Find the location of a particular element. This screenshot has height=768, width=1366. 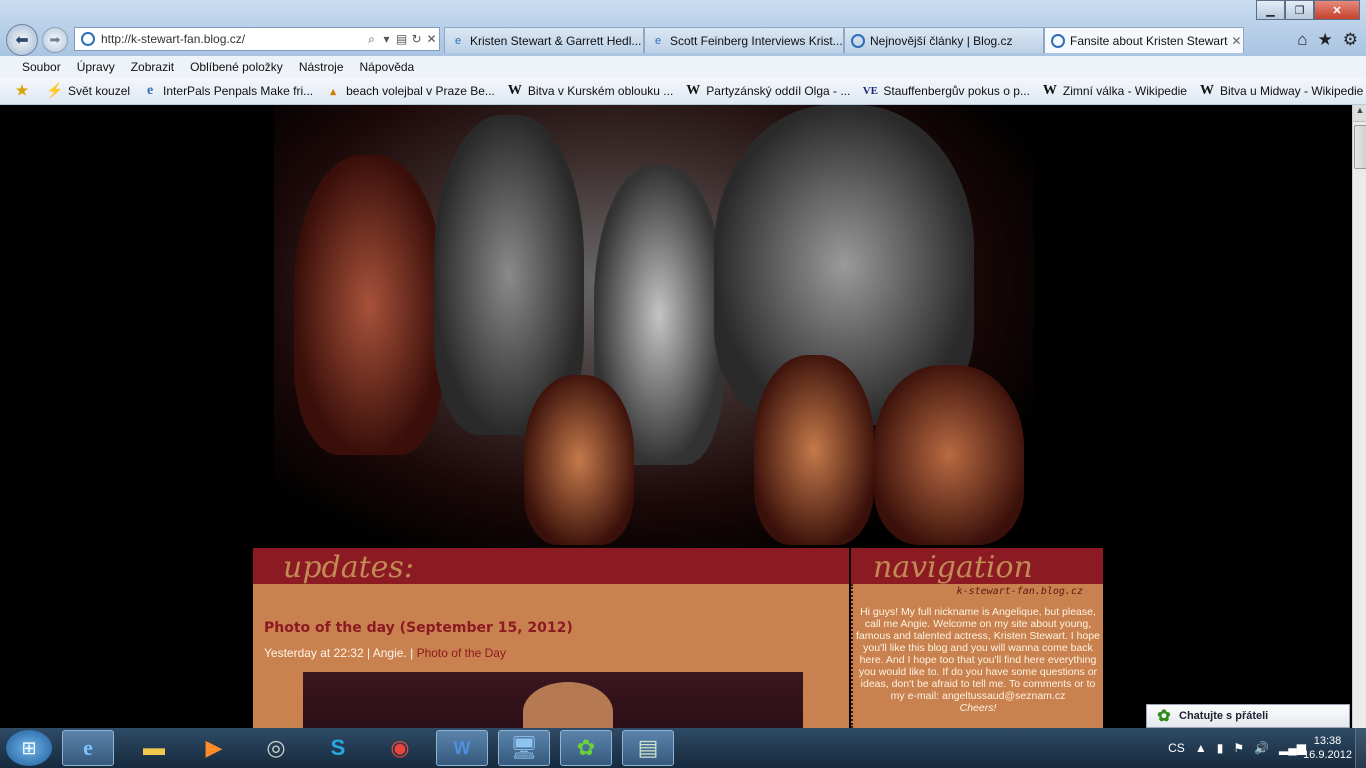

favorite-label: Bitva u Midway - Wikipedie is located at coordinates (1291, 91).